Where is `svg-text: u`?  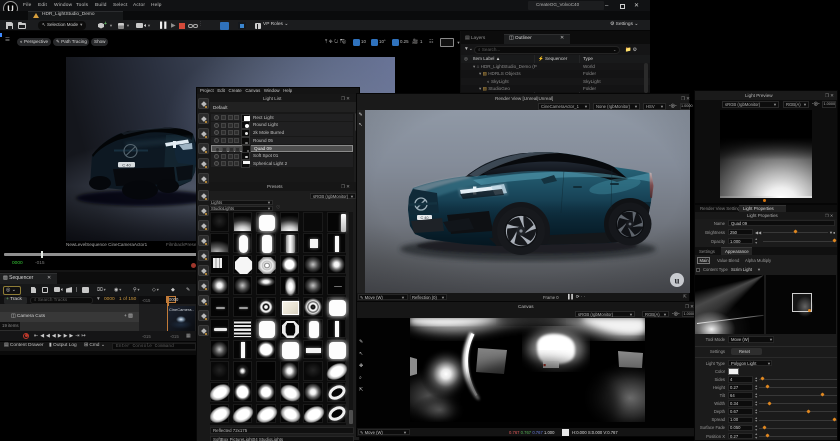
svg-text: u is located at coordinates (676, 281).